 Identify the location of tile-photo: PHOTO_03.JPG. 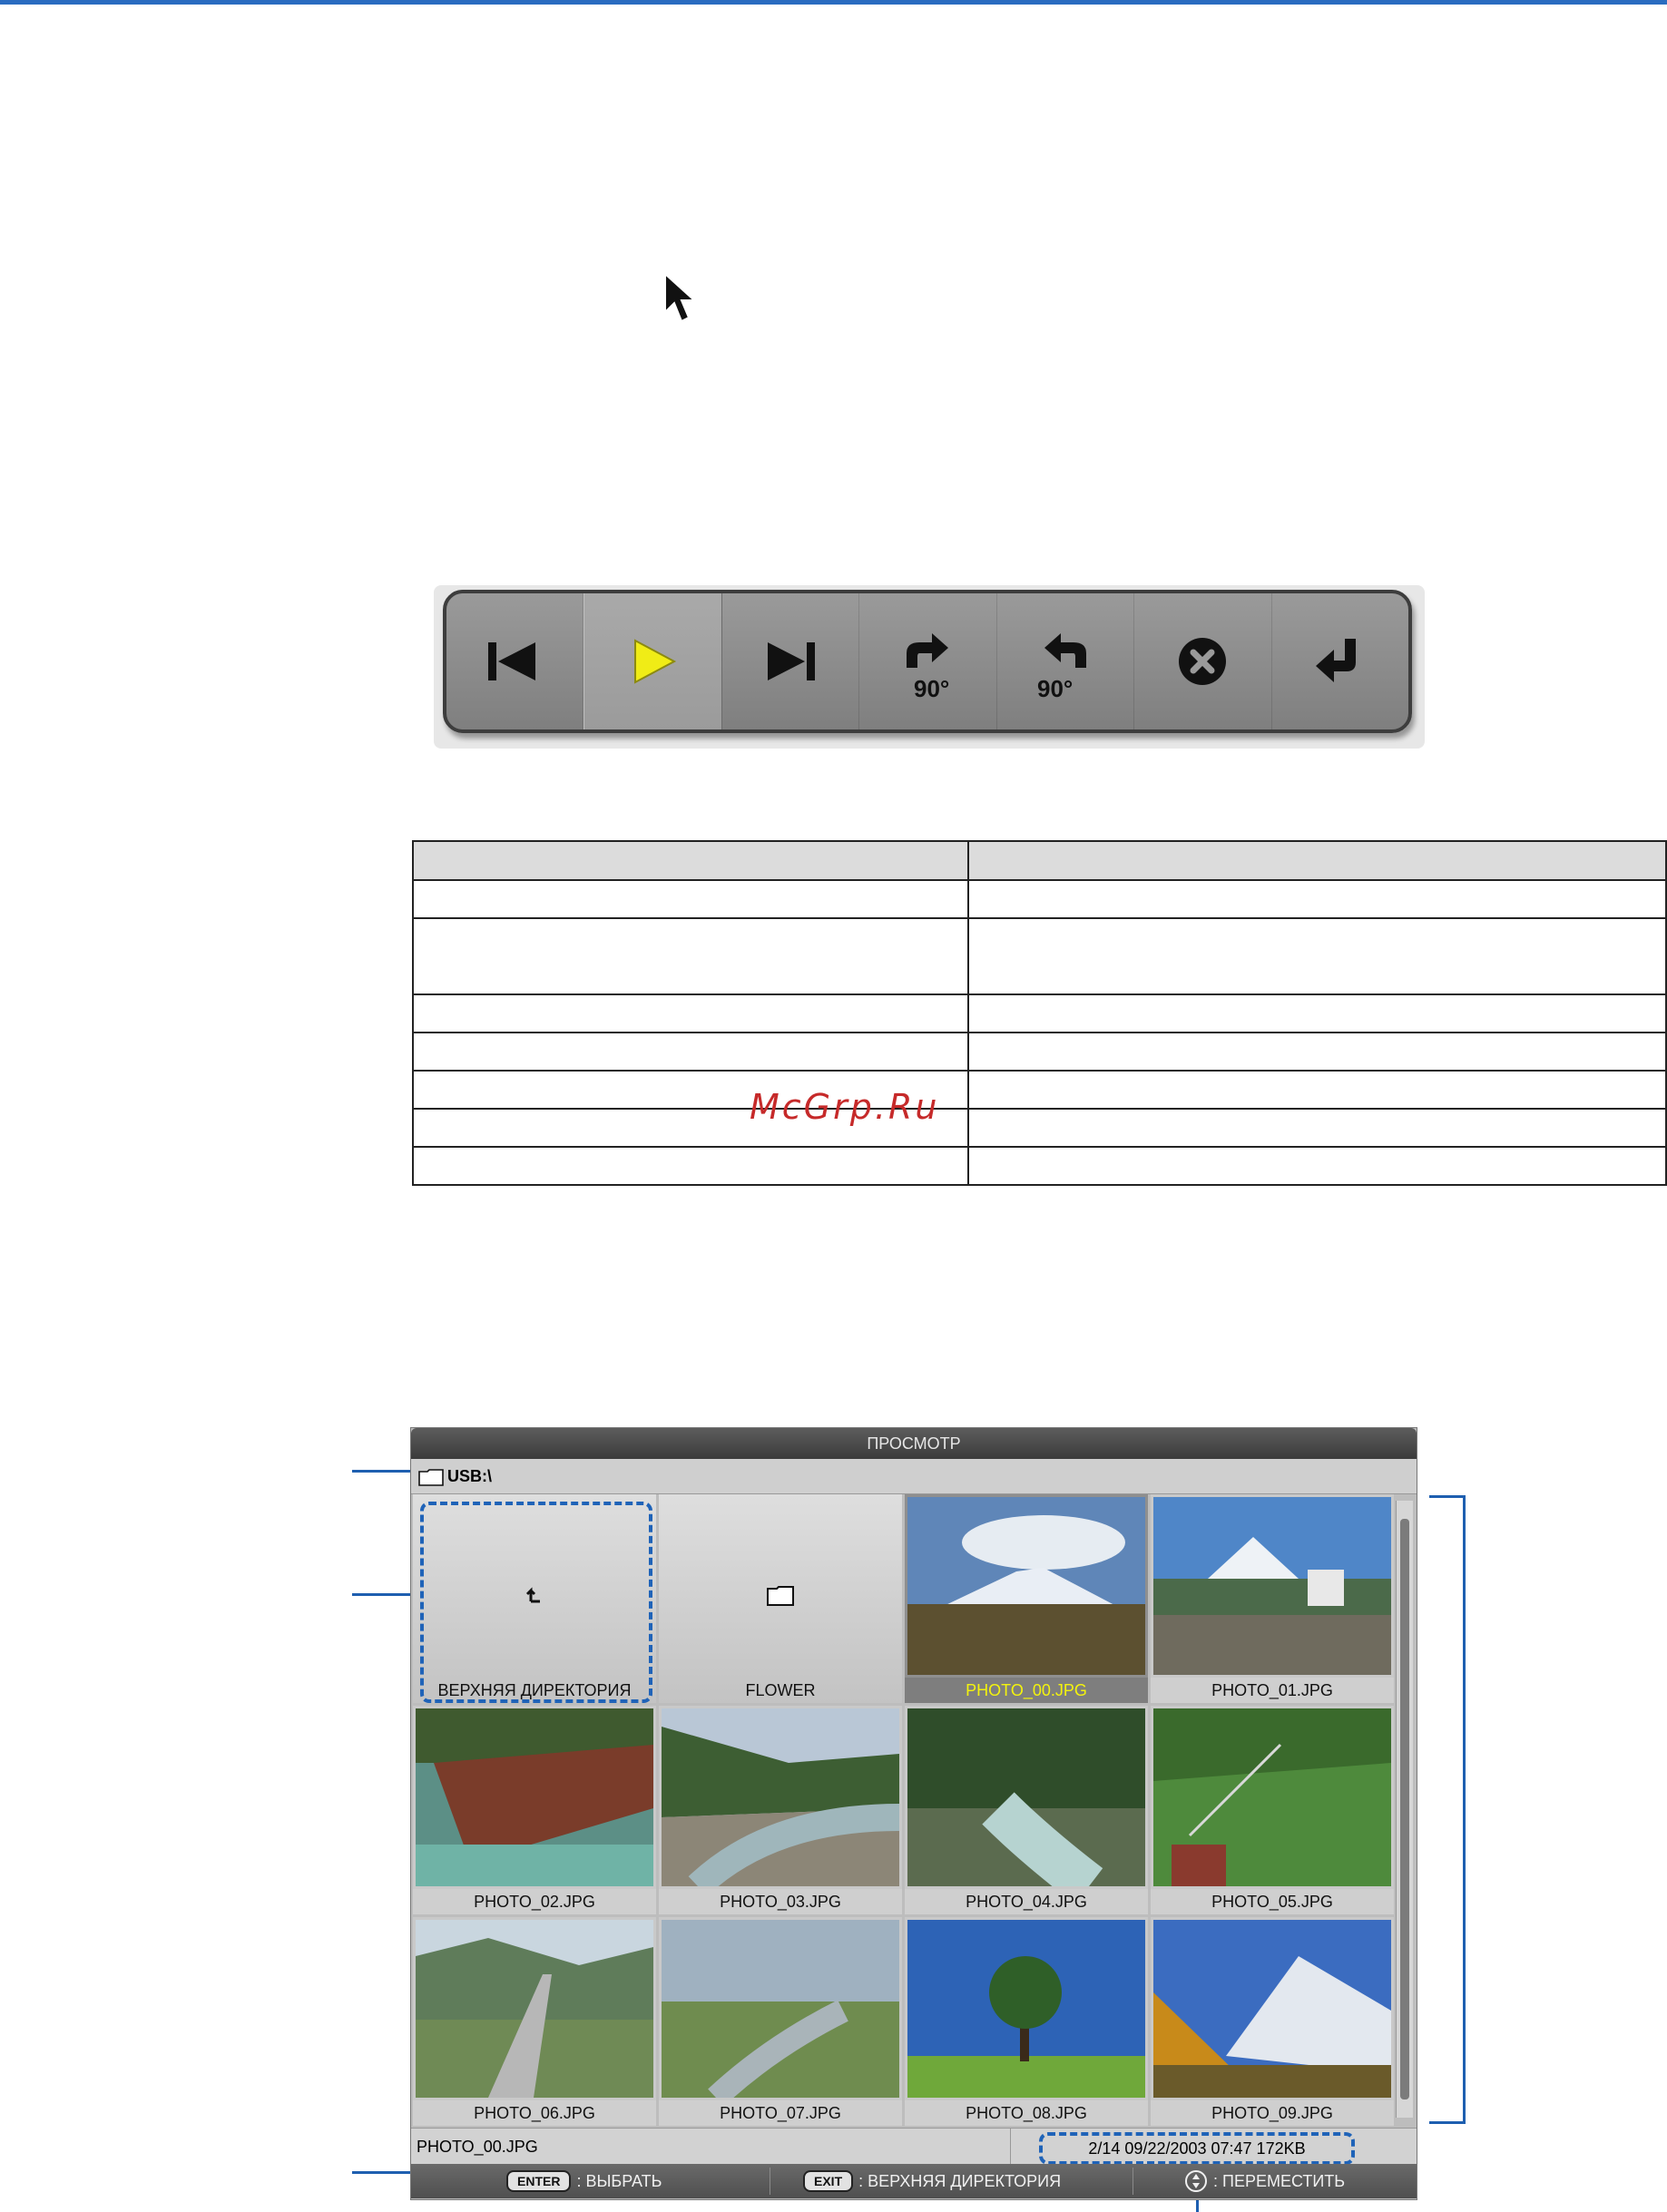
(780, 1810).